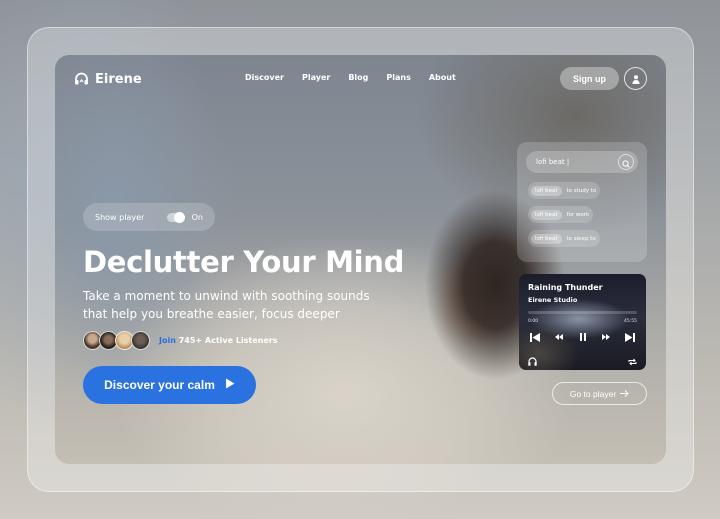 This screenshot has height=519, width=720. What do you see at coordinates (197, 217) in the screenshot?
I see `toggle-state: On` at bounding box center [197, 217].